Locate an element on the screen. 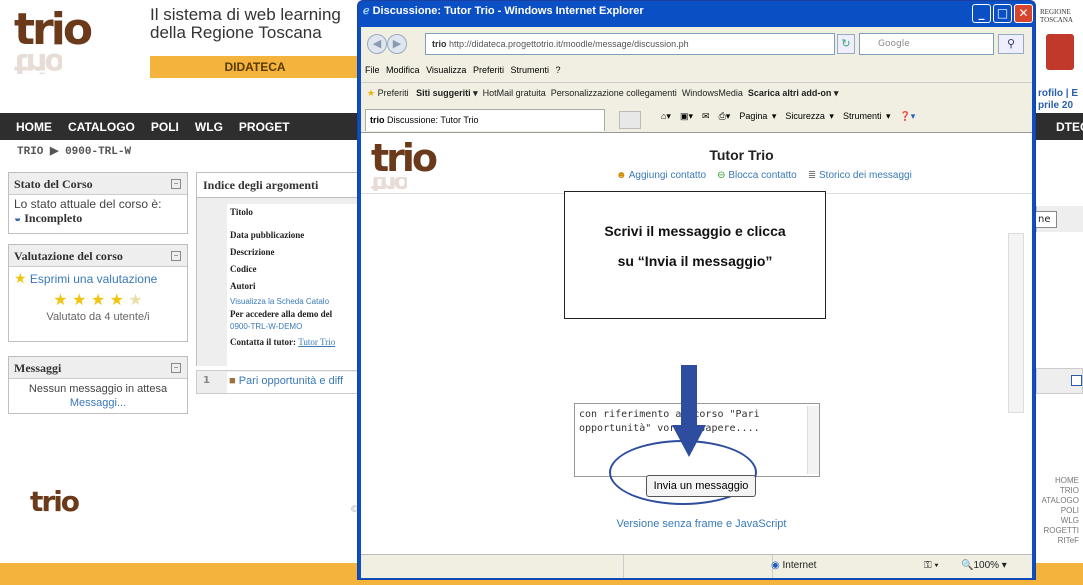  tools-menu: Strumenti ▾ is located at coordinates (867, 116).